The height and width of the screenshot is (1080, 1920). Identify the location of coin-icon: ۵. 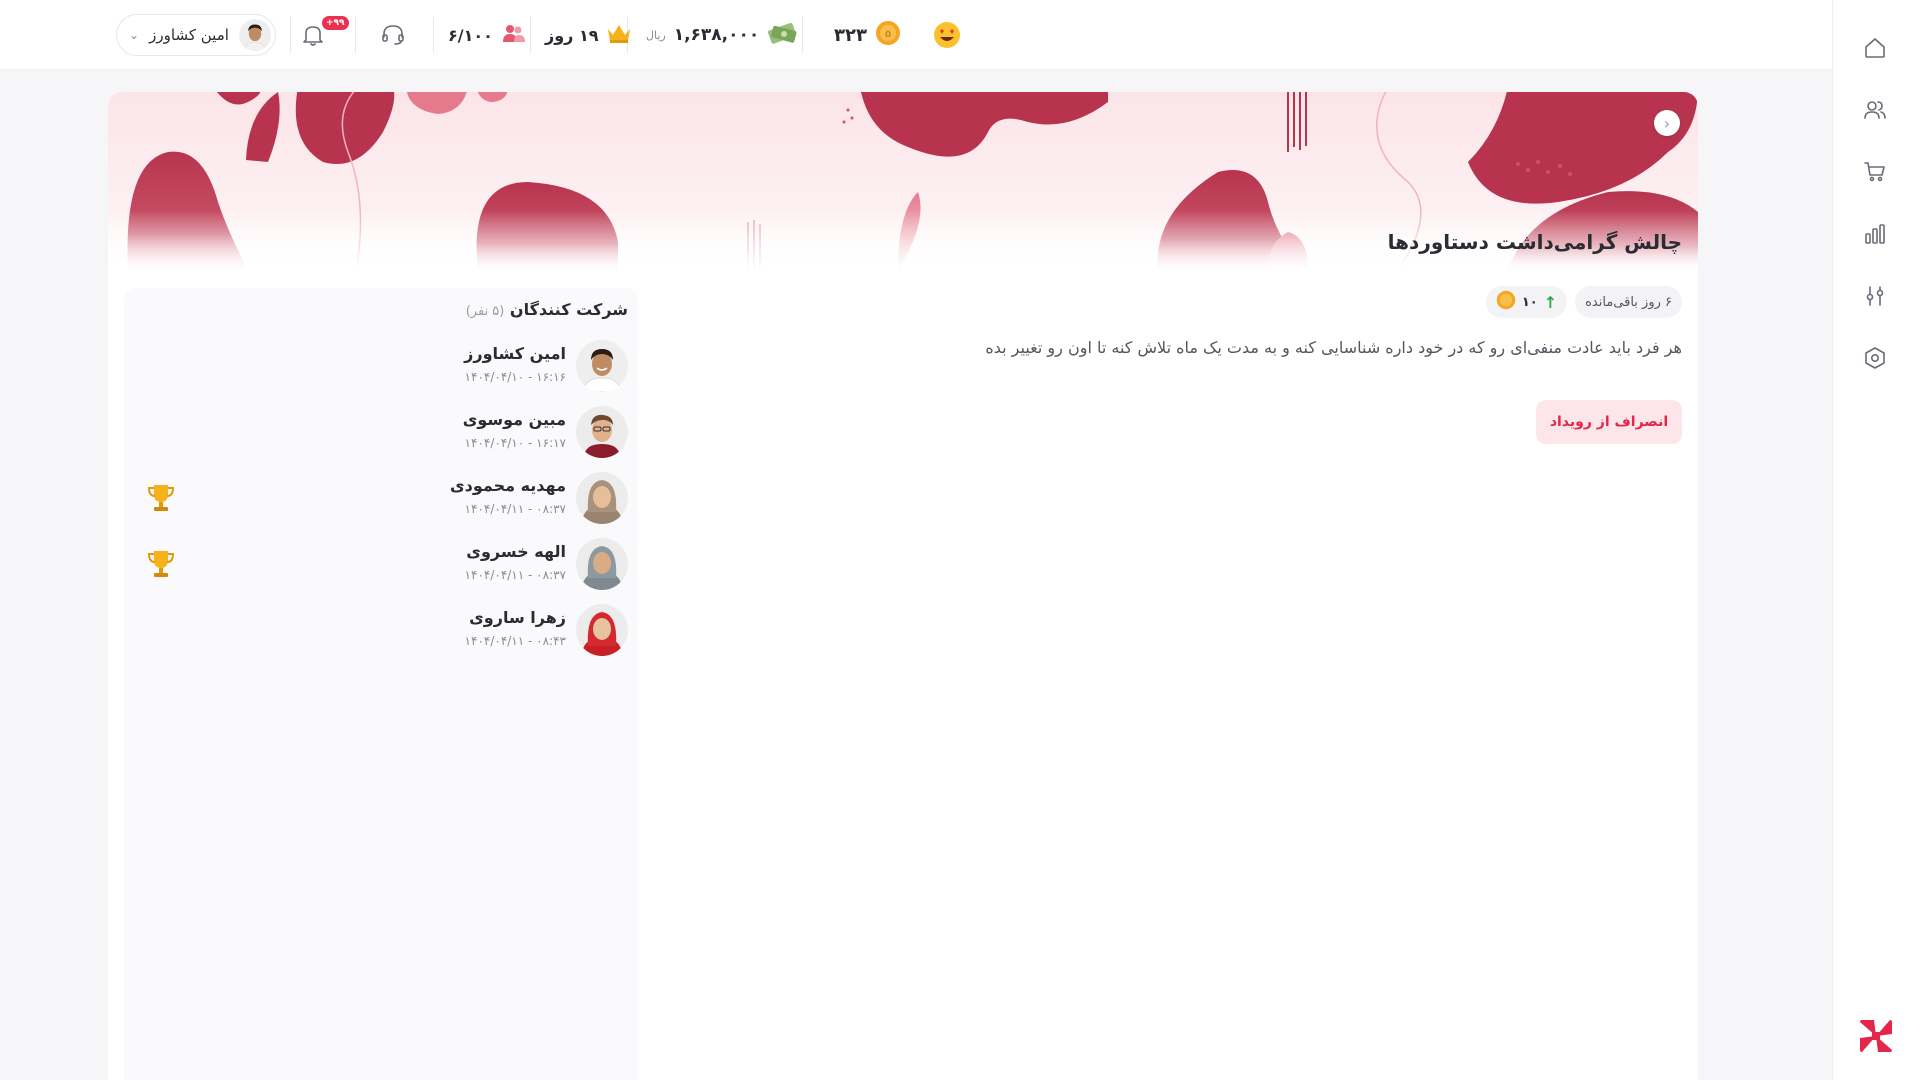
(888, 35).